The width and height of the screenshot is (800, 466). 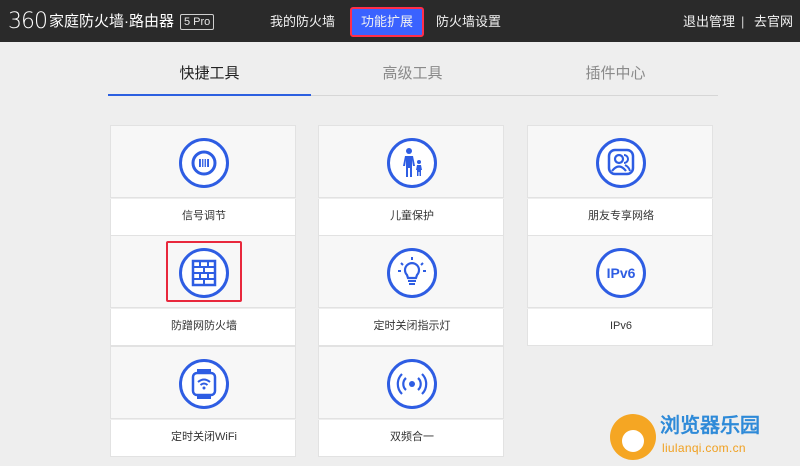 I want to click on ipv6-icon: IPv6, so click(x=621, y=273).